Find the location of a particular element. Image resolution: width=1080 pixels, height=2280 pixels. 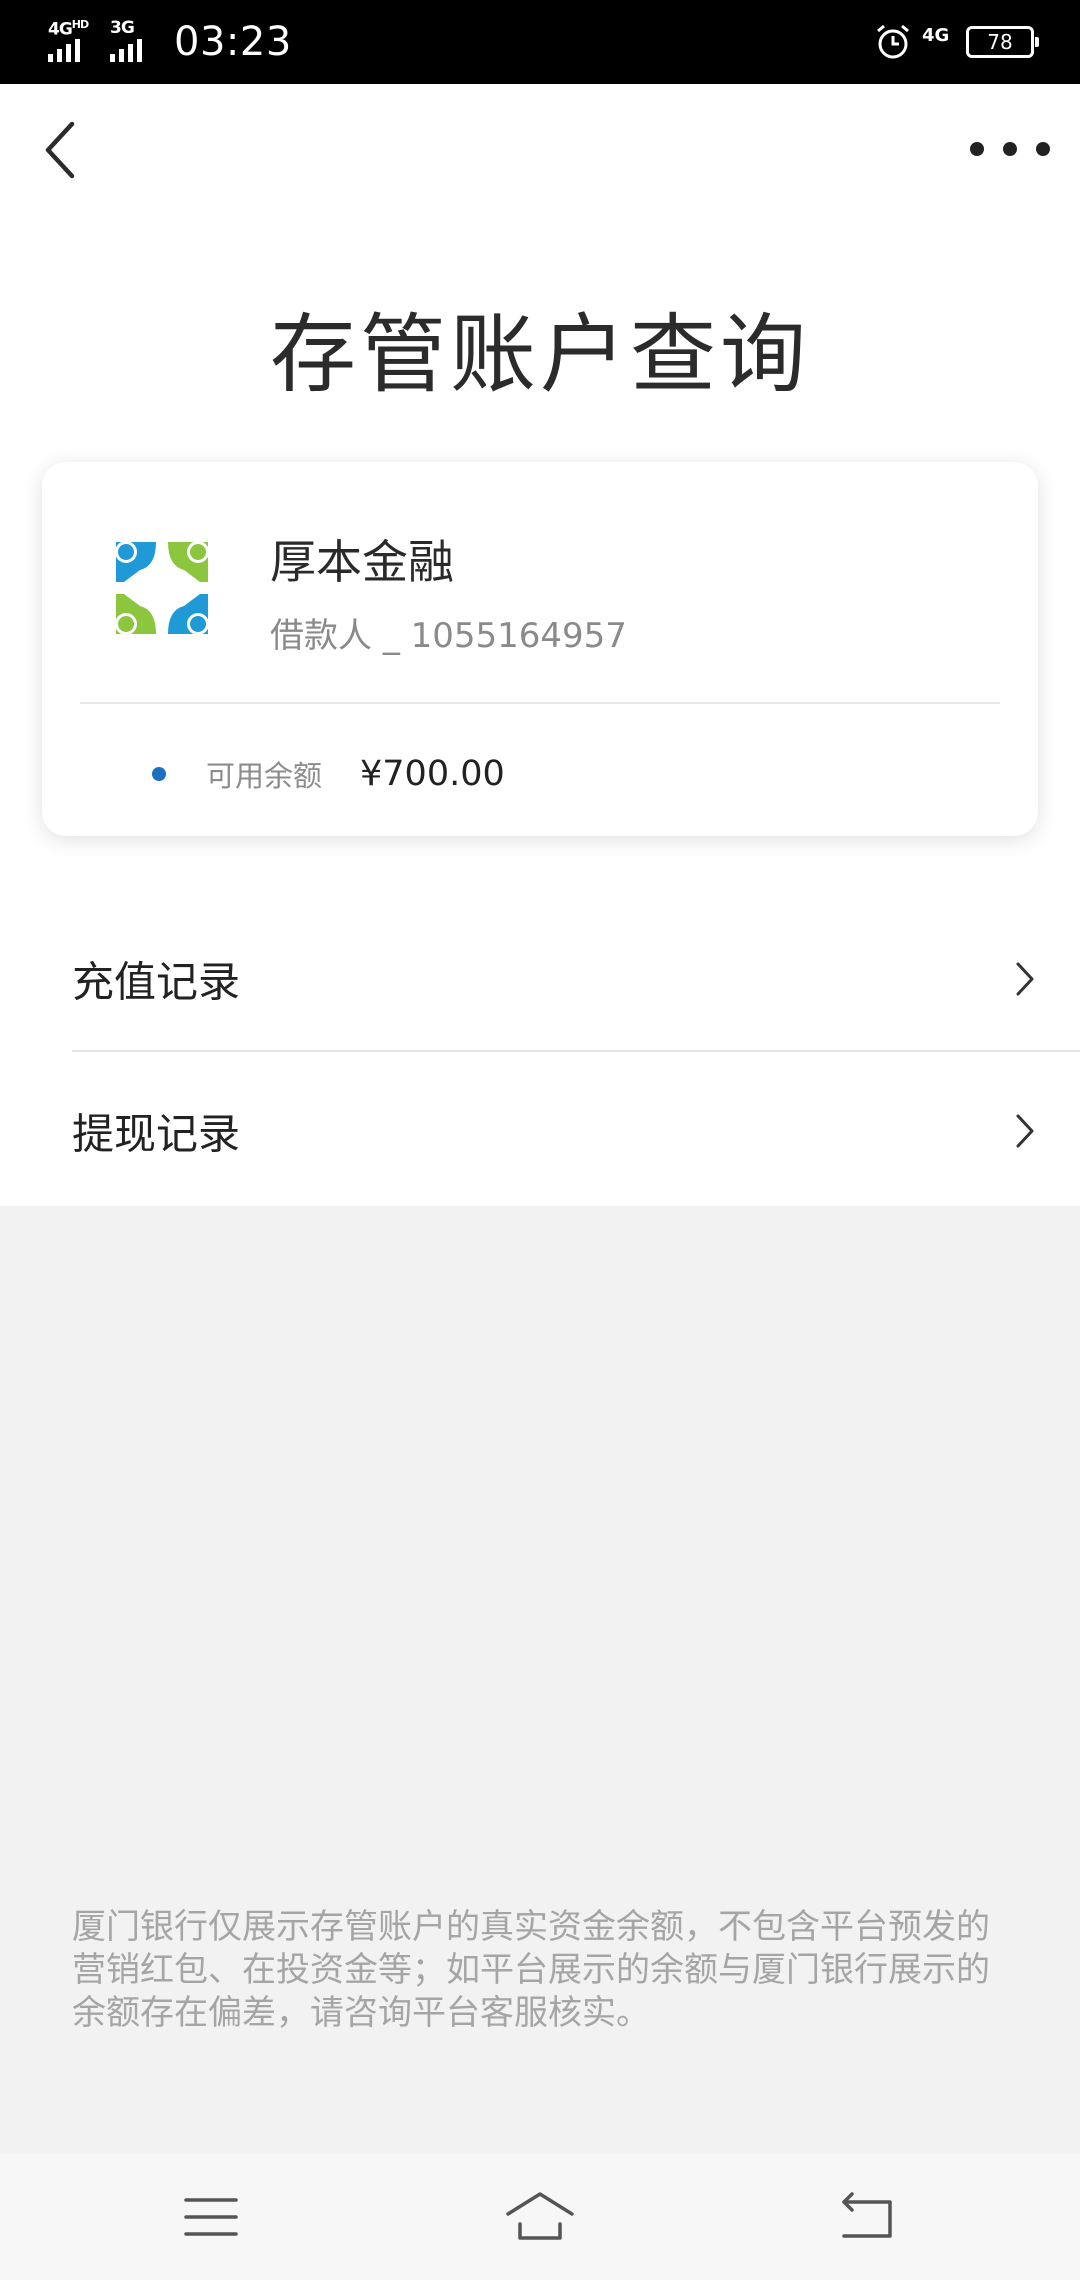

account-role: 借款人 is located at coordinates (321, 636).